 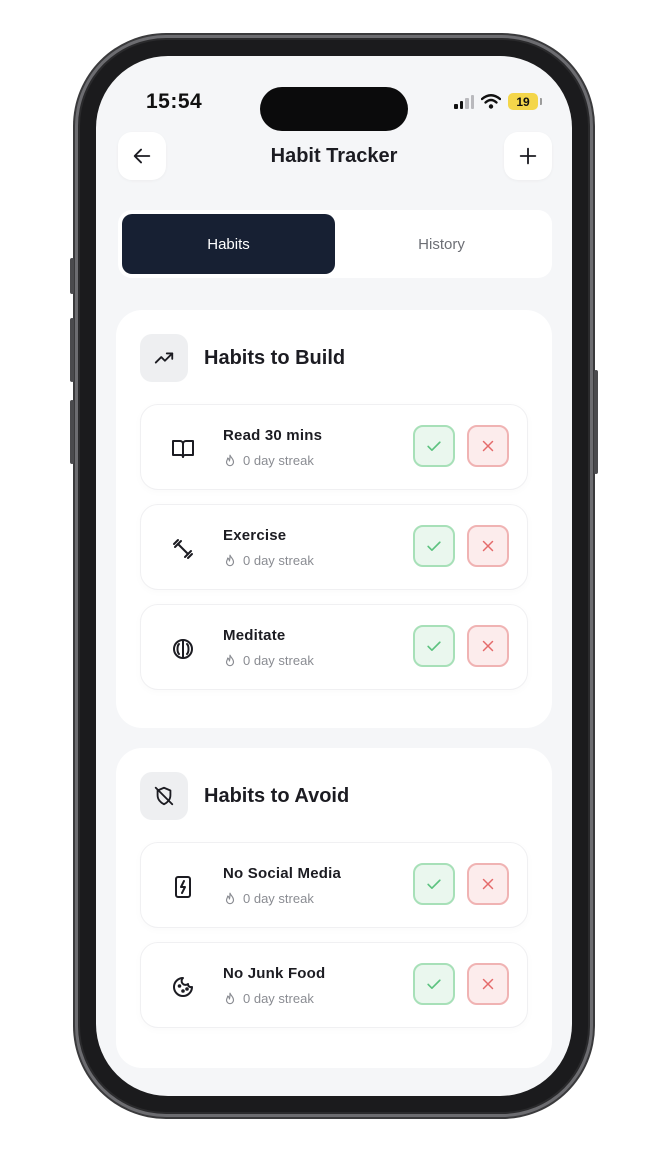 I want to click on wifi-icon, so click(x=491, y=101).